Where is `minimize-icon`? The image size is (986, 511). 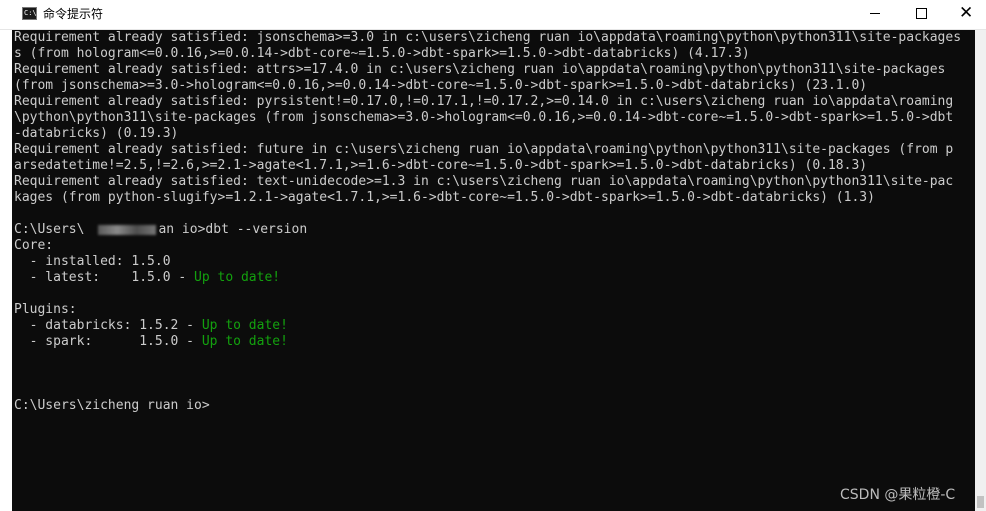
minimize-icon is located at coordinates (875, 13).